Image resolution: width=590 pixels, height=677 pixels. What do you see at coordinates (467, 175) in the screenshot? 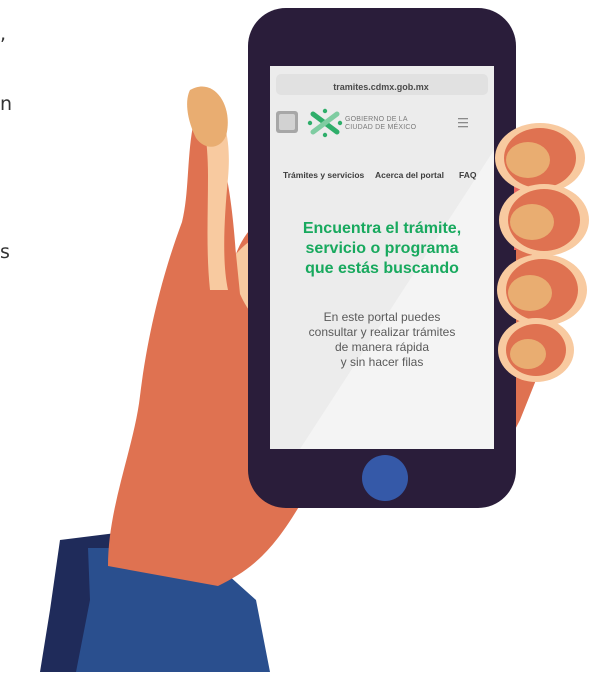
I see `nav-faq: FAQ` at bounding box center [467, 175].